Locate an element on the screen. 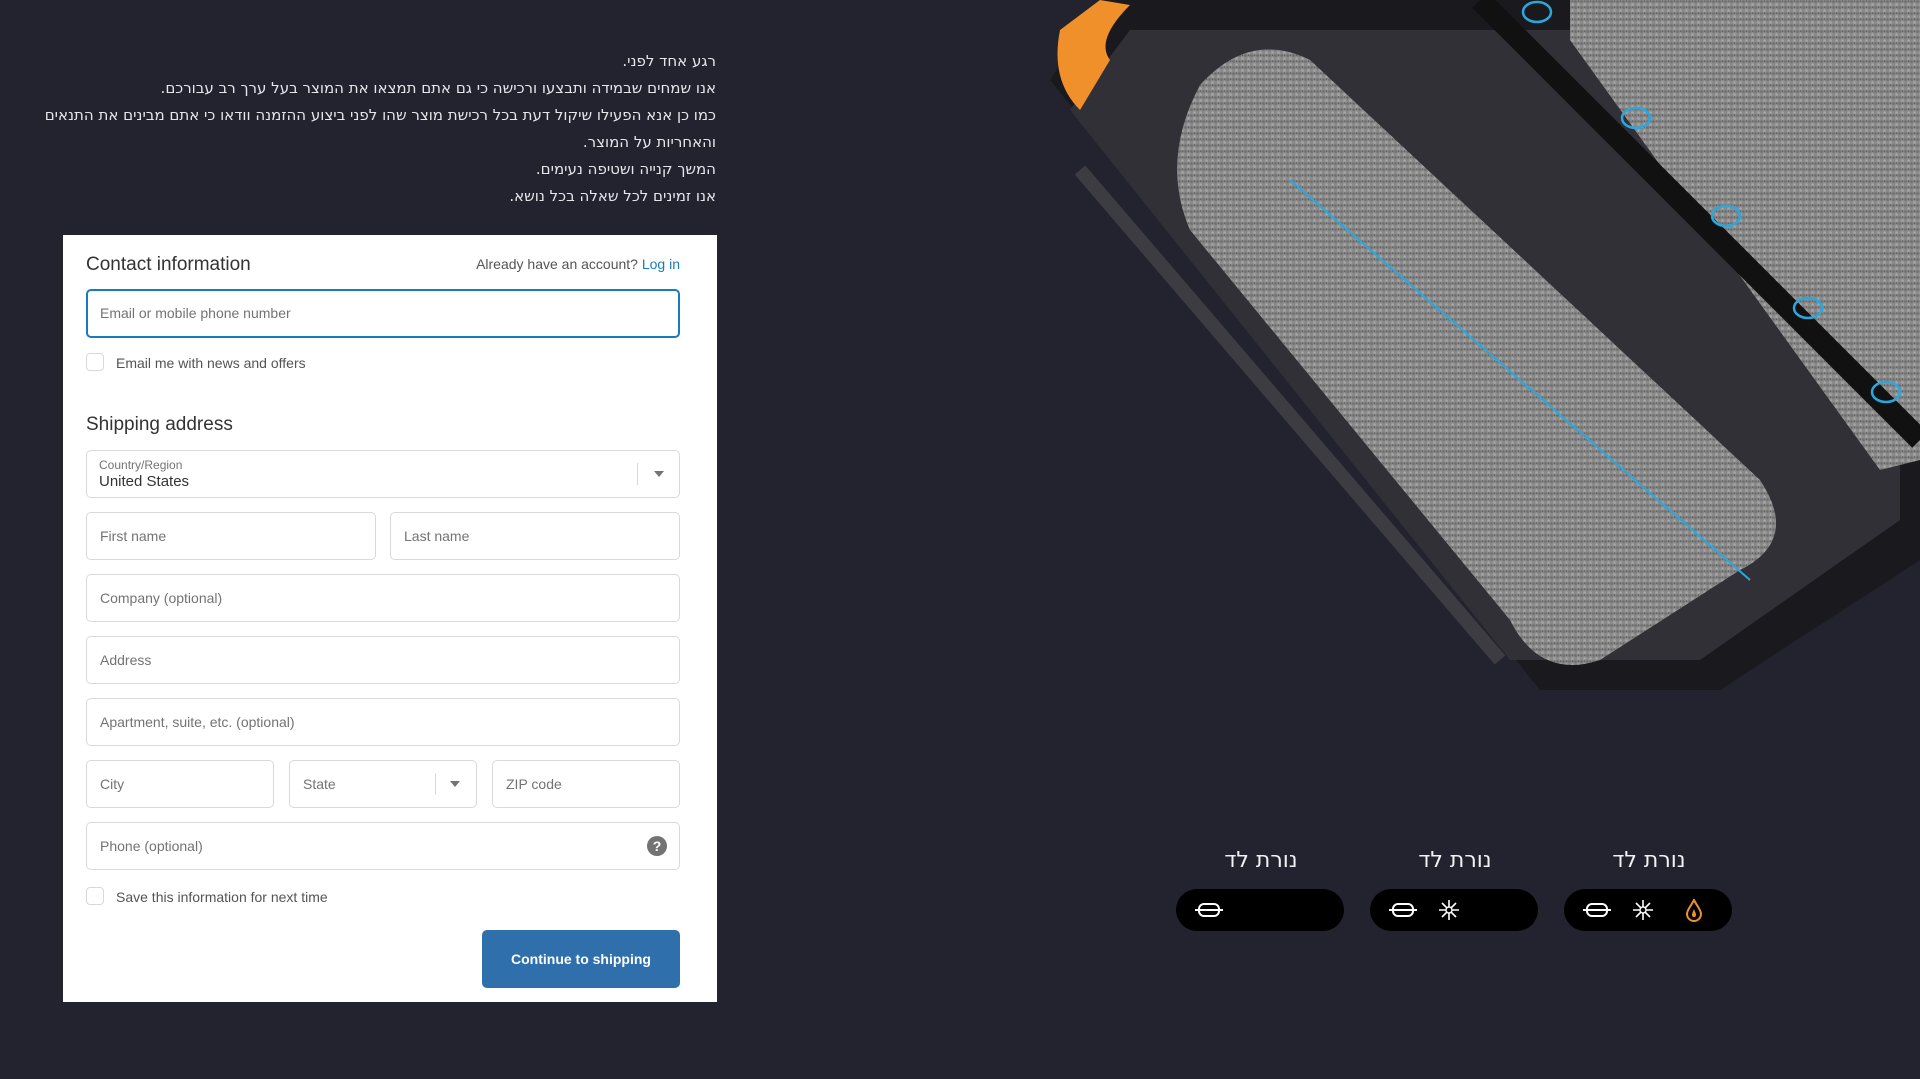 The height and width of the screenshot is (1079, 1920). led-mode-2: נורת לד is located at coordinates (1455, 889).